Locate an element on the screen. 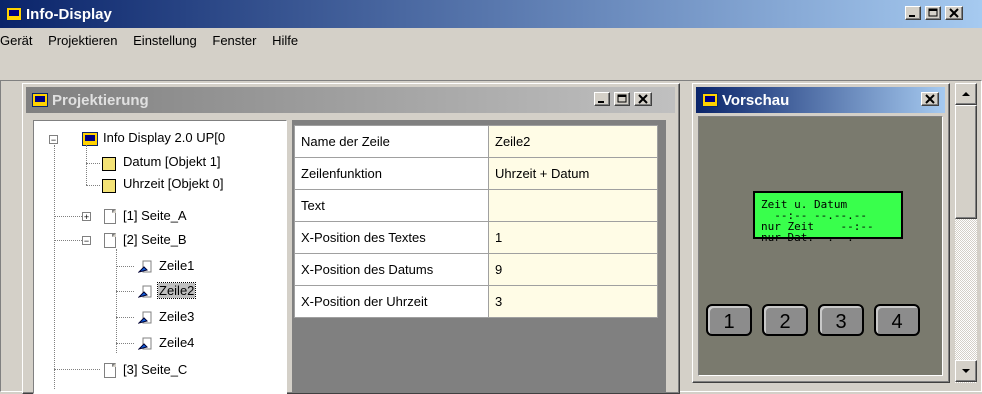  arrow-up-icon is located at coordinates (966, 94).